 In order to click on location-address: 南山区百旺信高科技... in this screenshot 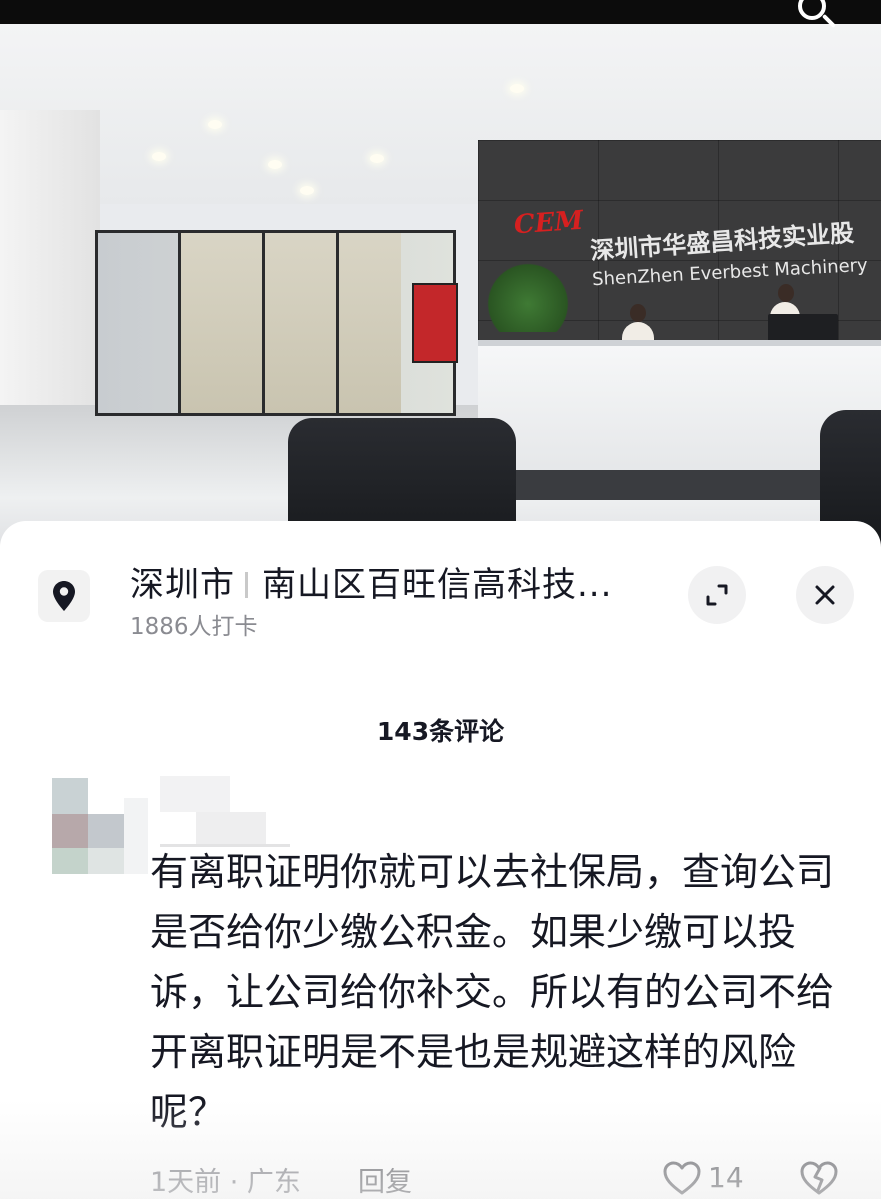, I will do `click(437, 585)`.